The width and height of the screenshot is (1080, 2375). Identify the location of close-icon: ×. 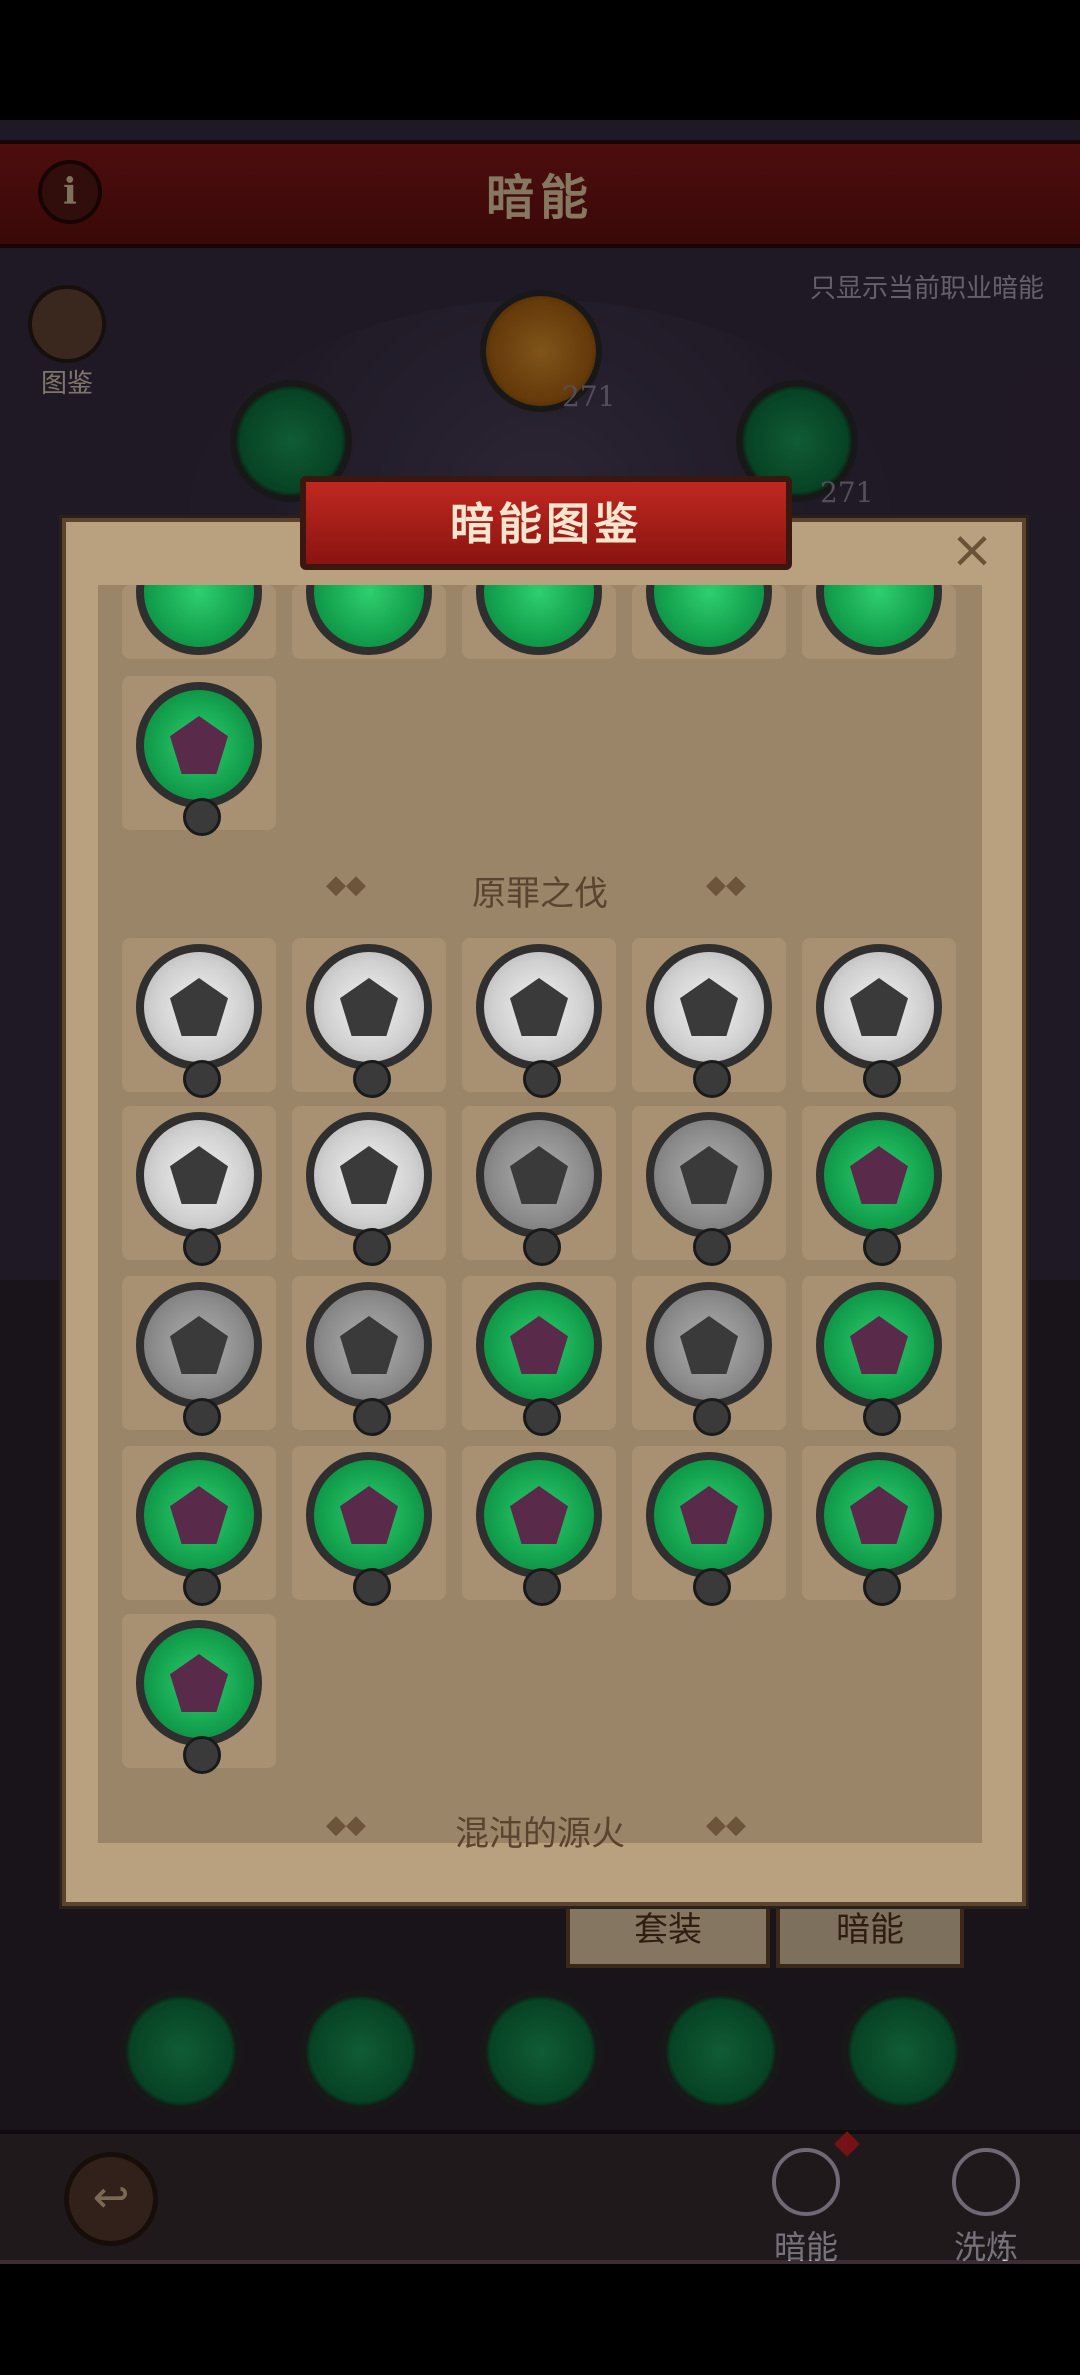
(972, 550).